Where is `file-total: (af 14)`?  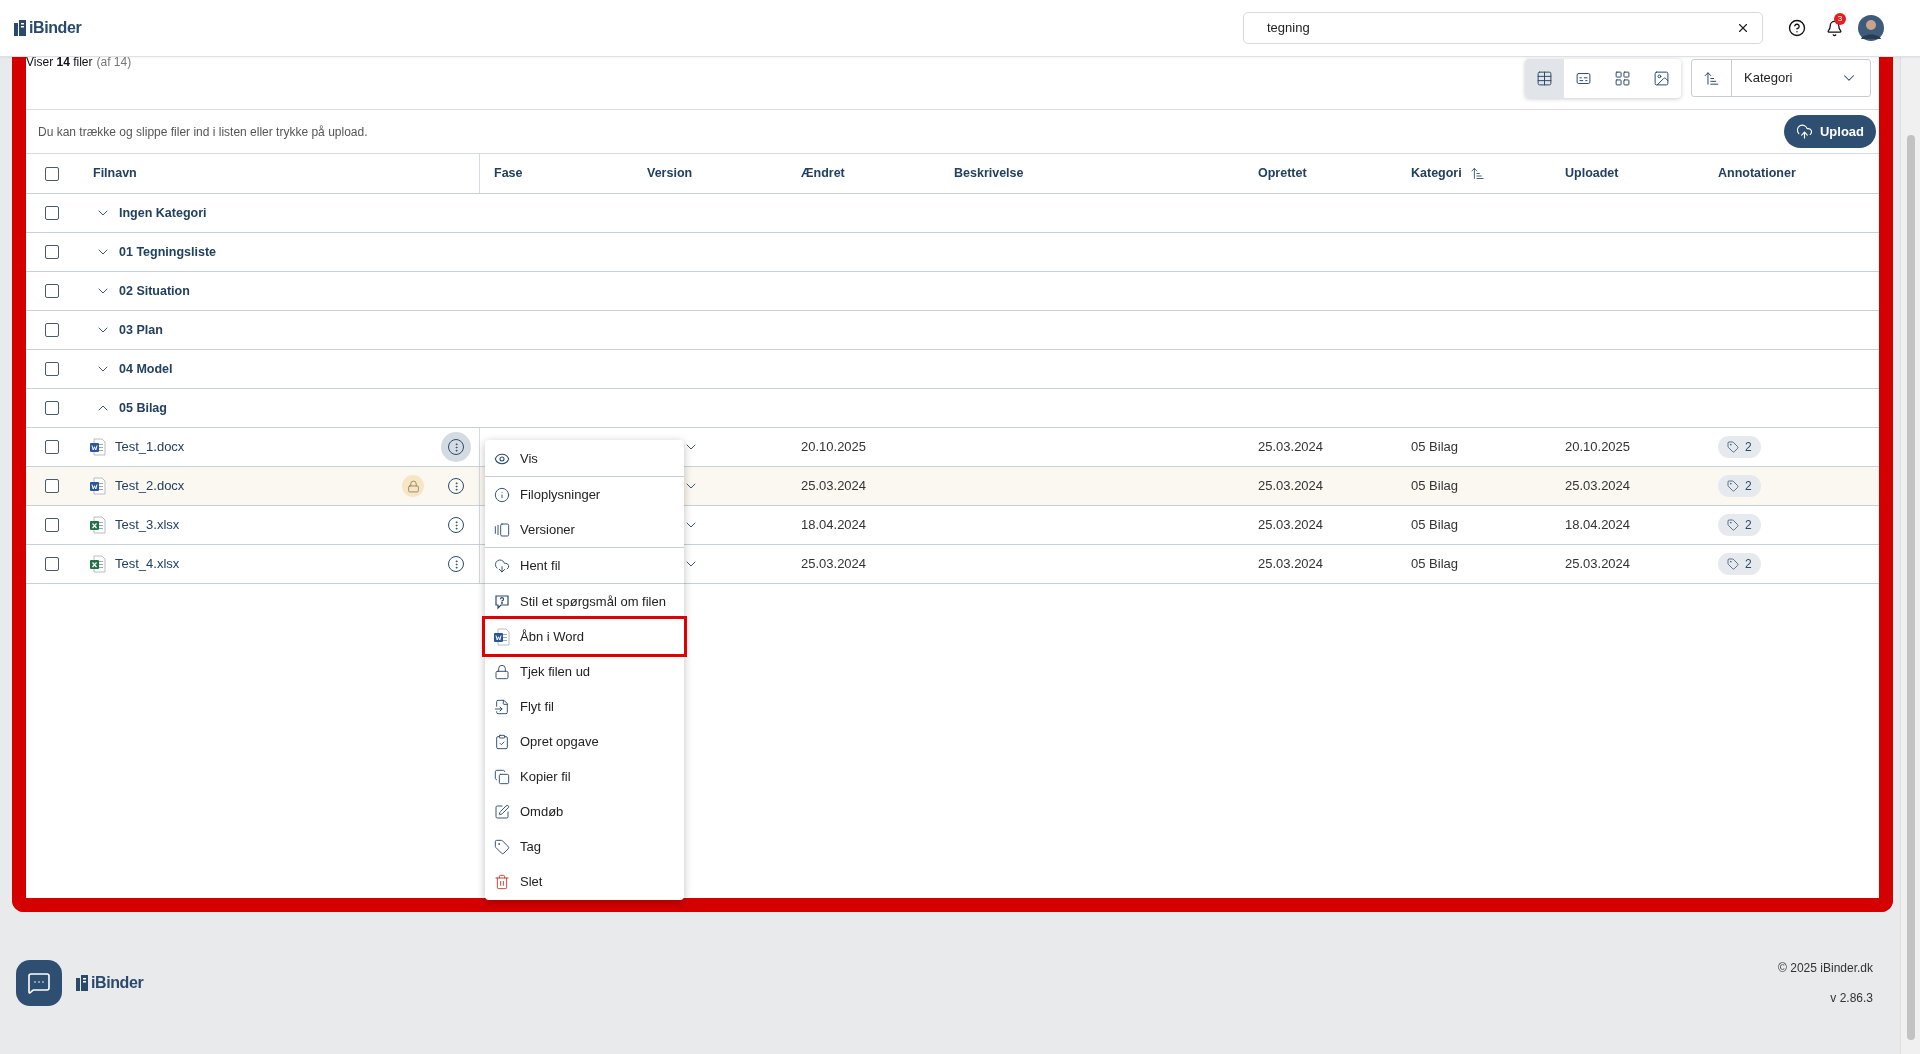 file-total: (af 14) is located at coordinates (114, 62).